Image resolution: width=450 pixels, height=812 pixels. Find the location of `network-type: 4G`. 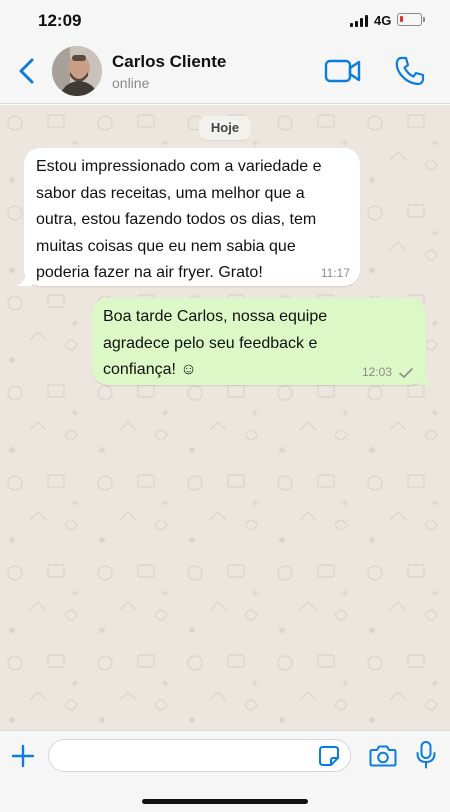

network-type: 4G is located at coordinates (383, 20).